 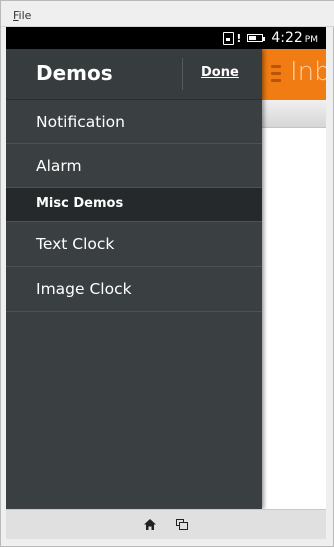 I want to click on clock-ampm: PM, so click(x=311, y=40).